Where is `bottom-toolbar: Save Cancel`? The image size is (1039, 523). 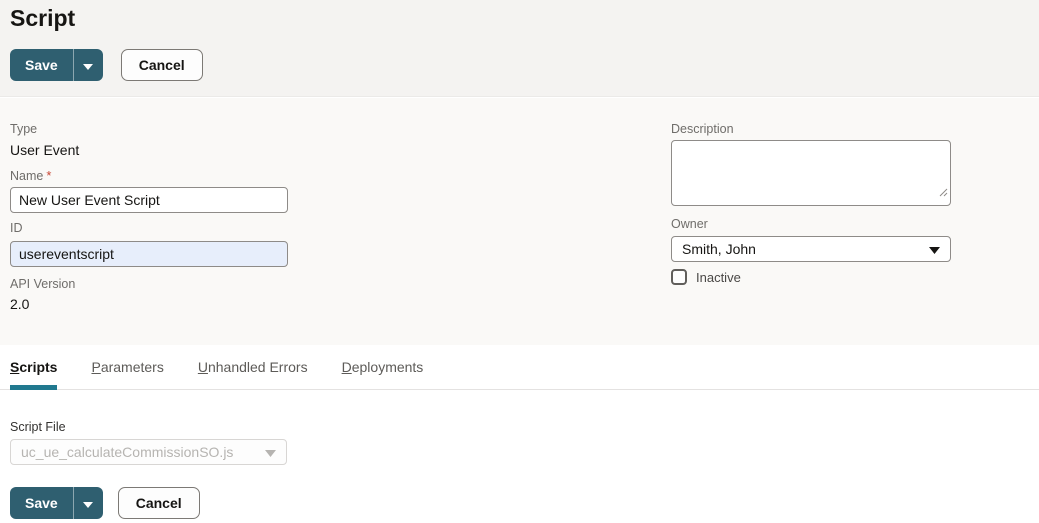
bottom-toolbar: Save Cancel is located at coordinates (105, 503).